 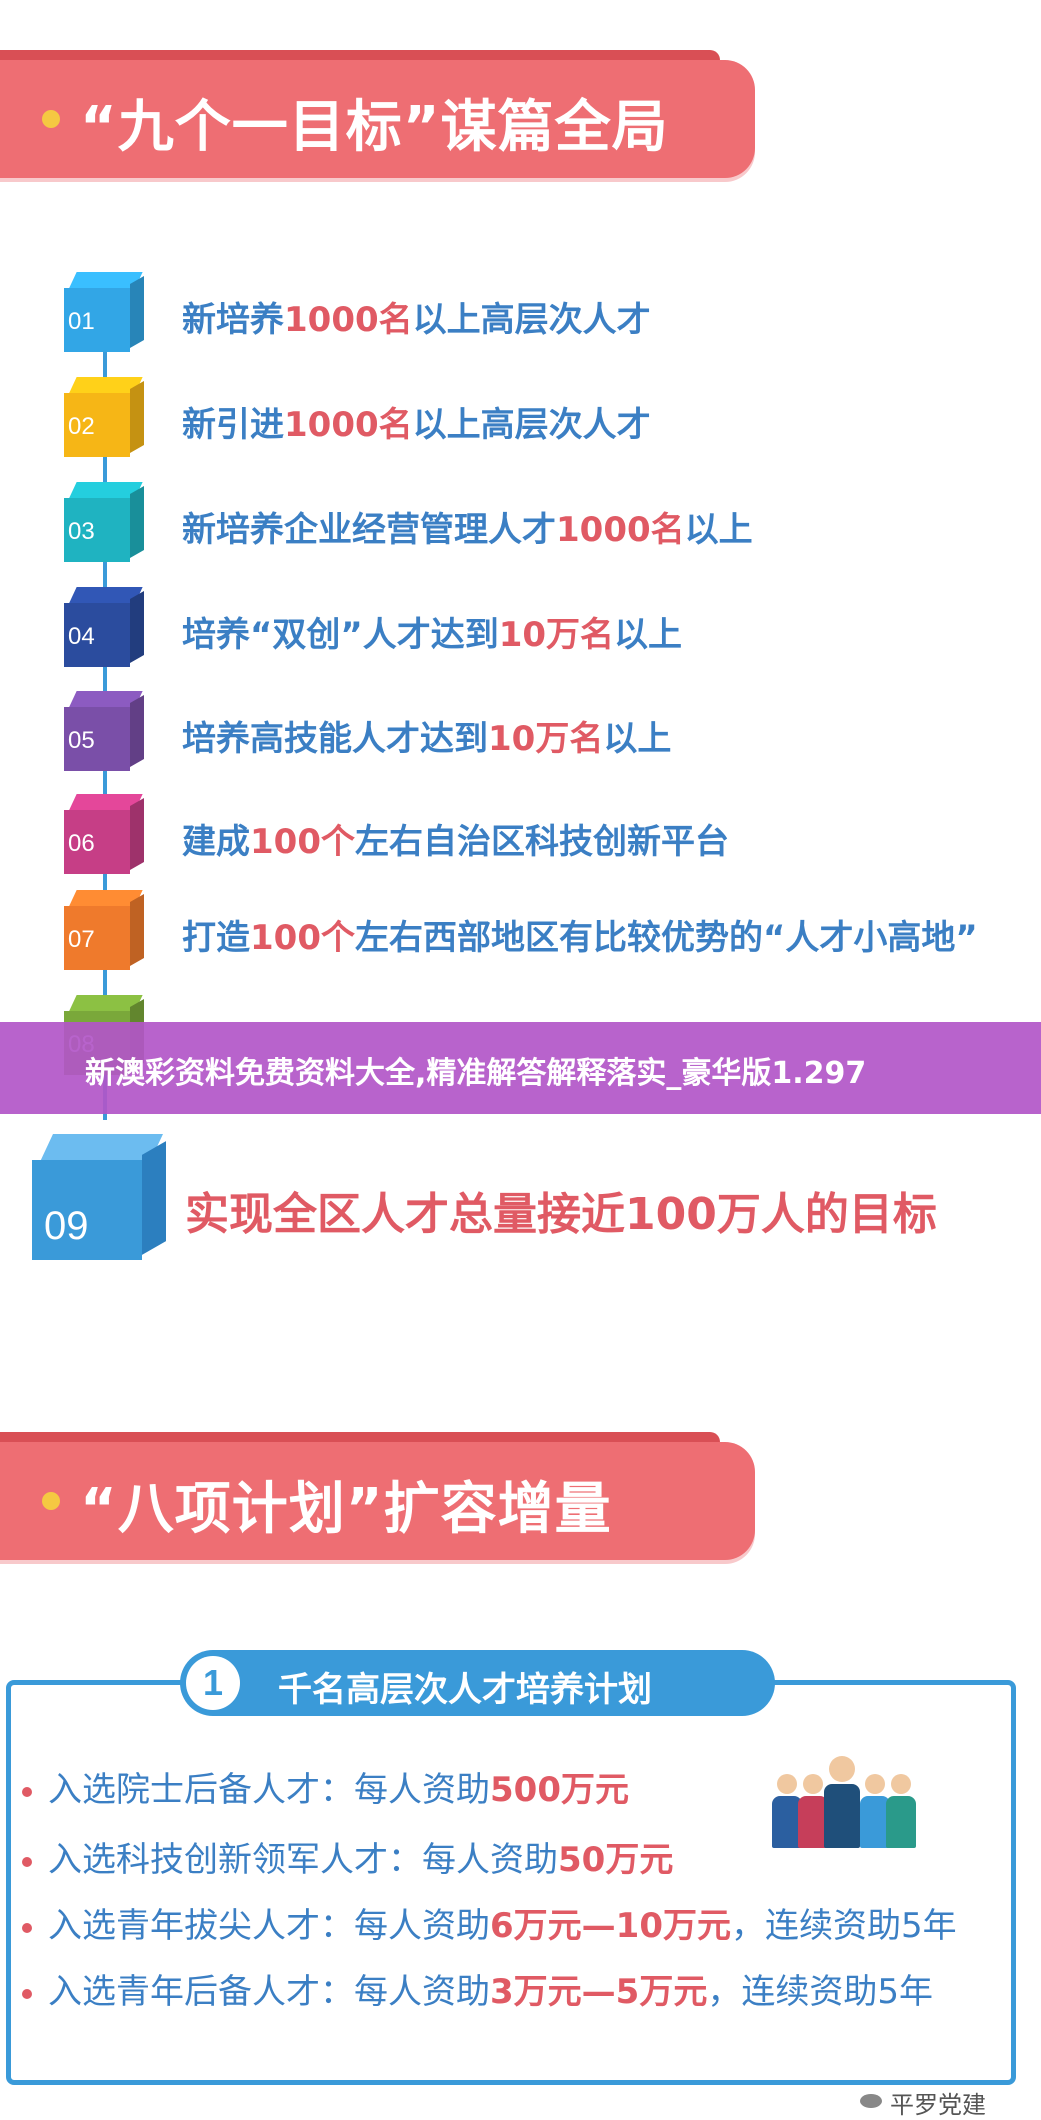 What do you see at coordinates (580, 938) in the screenshot?
I see `item-text: 打造100个左右西部地区有比较优势的“人才小高地”` at bounding box center [580, 938].